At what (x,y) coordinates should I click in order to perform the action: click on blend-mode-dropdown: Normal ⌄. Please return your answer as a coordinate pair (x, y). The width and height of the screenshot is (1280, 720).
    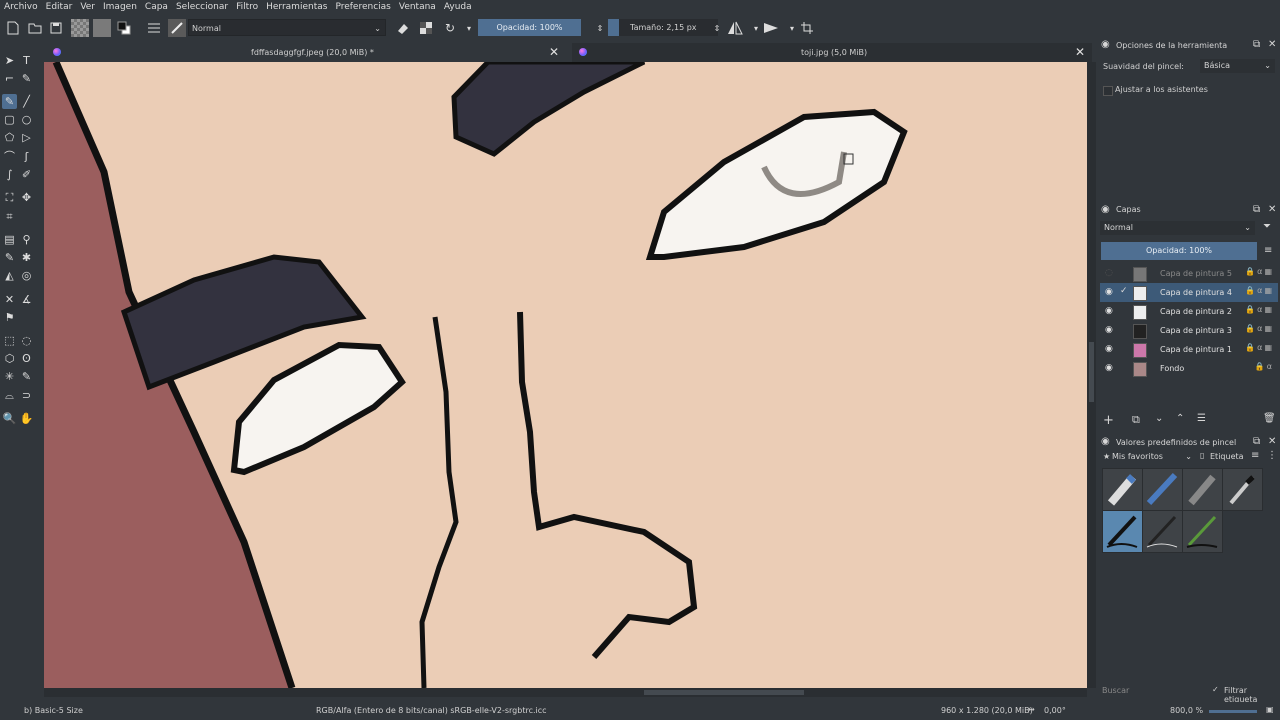
    Looking at the image, I should click on (287, 27).